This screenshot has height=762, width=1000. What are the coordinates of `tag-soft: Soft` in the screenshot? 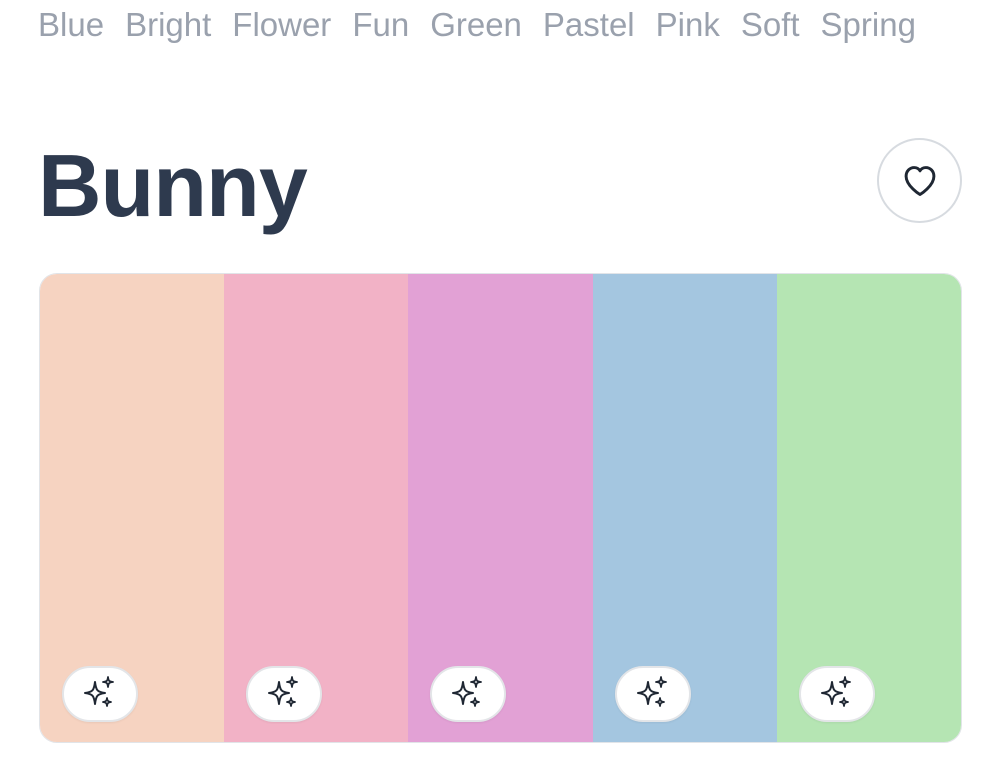 It's located at (770, 34).